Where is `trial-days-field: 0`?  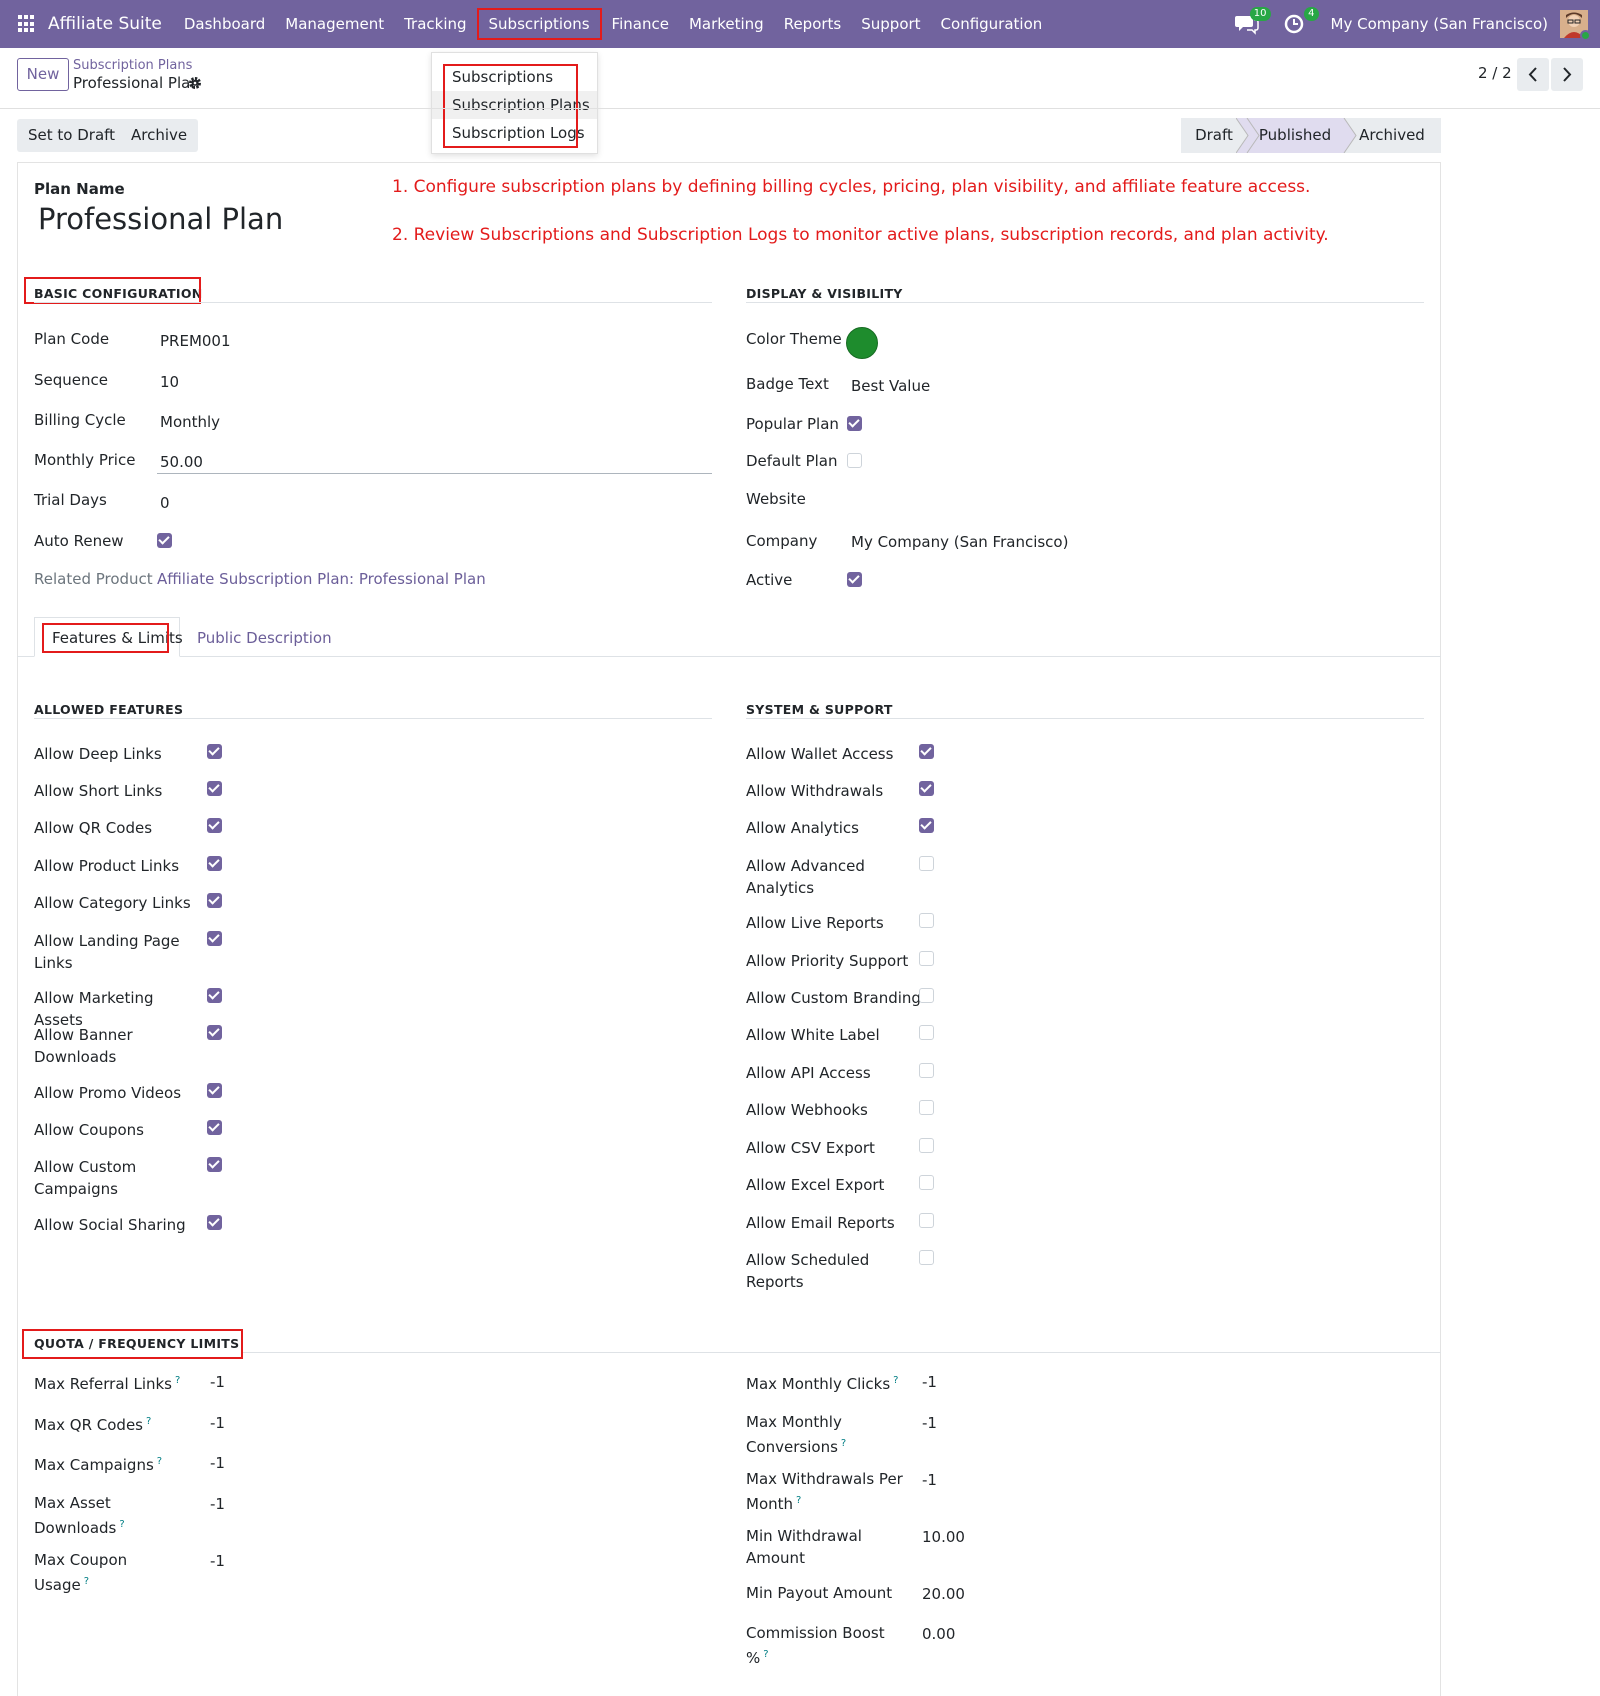 trial-days-field: 0 is located at coordinates (165, 503).